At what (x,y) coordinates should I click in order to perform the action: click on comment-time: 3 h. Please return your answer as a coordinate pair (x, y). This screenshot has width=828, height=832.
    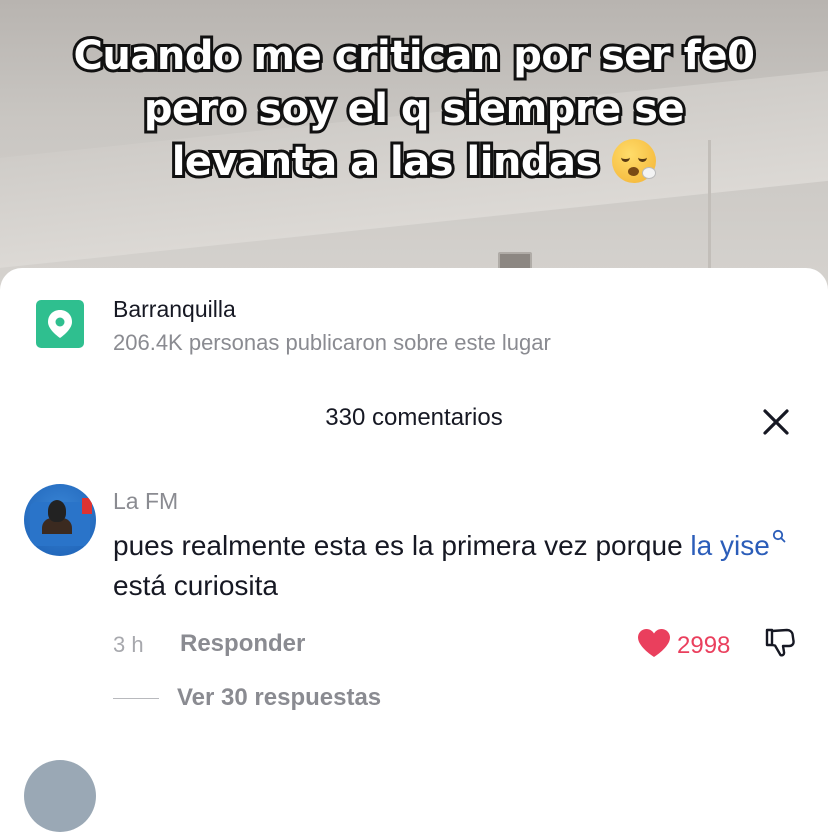
    Looking at the image, I should click on (128, 644).